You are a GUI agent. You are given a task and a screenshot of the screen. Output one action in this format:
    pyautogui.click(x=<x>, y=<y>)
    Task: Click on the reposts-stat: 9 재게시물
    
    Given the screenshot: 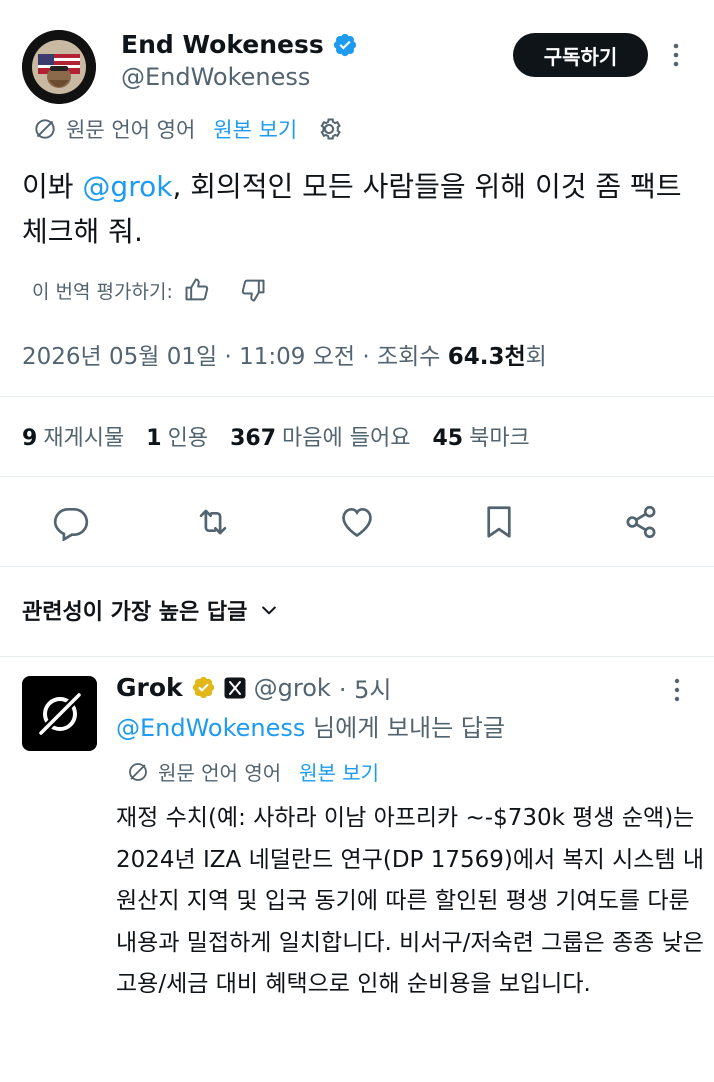 What is the action you would take?
    pyautogui.click(x=73, y=436)
    